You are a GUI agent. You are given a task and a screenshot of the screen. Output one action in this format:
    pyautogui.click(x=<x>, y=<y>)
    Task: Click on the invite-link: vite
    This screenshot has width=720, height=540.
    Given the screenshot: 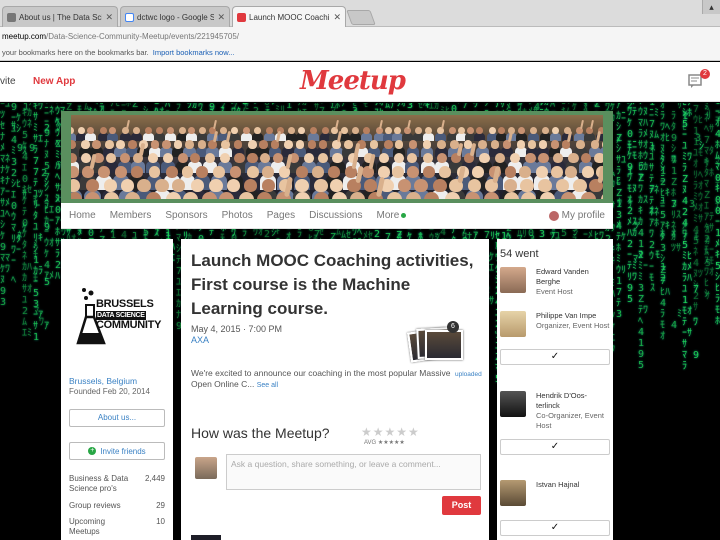 What is the action you would take?
    pyautogui.click(x=8, y=81)
    